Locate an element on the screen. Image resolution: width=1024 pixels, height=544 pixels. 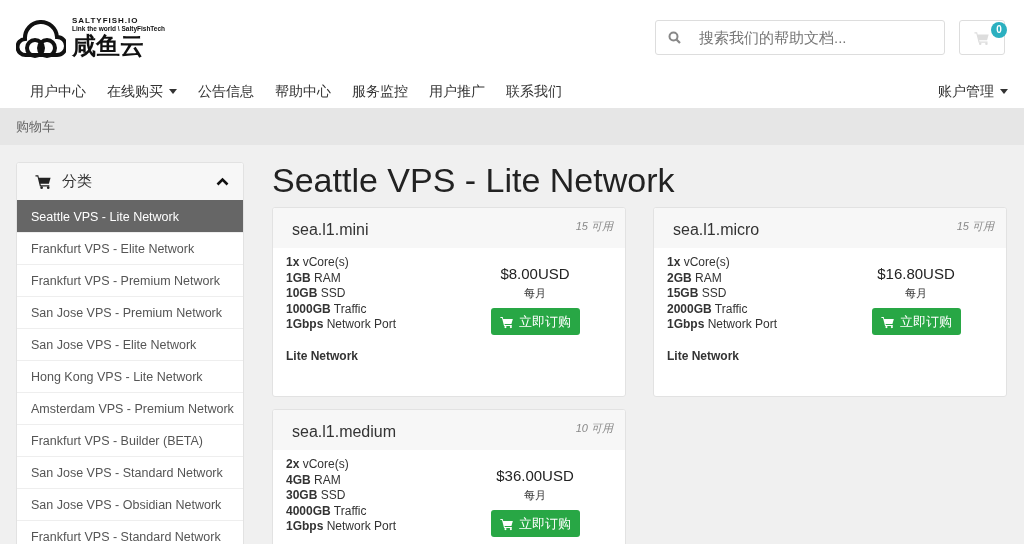
product-name: sea.l1.mini is located at coordinates (330, 230).